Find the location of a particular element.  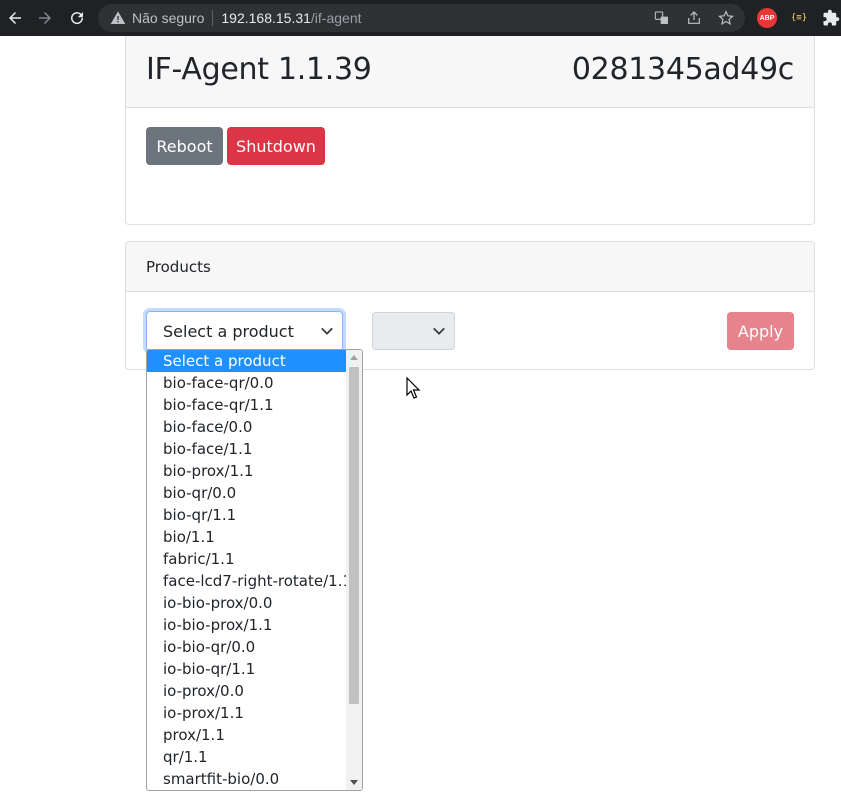

dropdown-option: smartfit-bio/0.0 is located at coordinates (247, 779).